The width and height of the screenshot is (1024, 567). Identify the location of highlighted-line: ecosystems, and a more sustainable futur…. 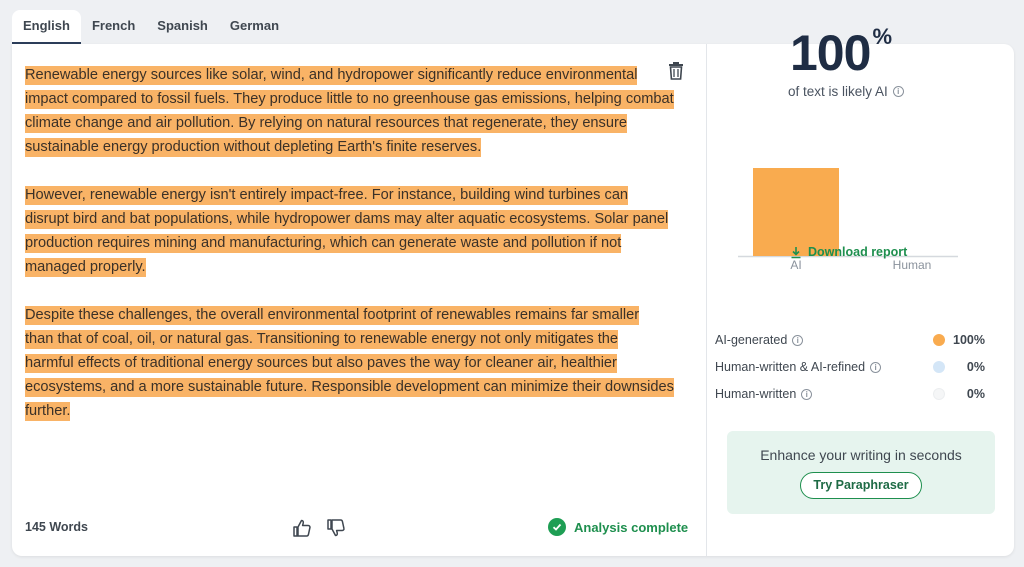
(349, 387).